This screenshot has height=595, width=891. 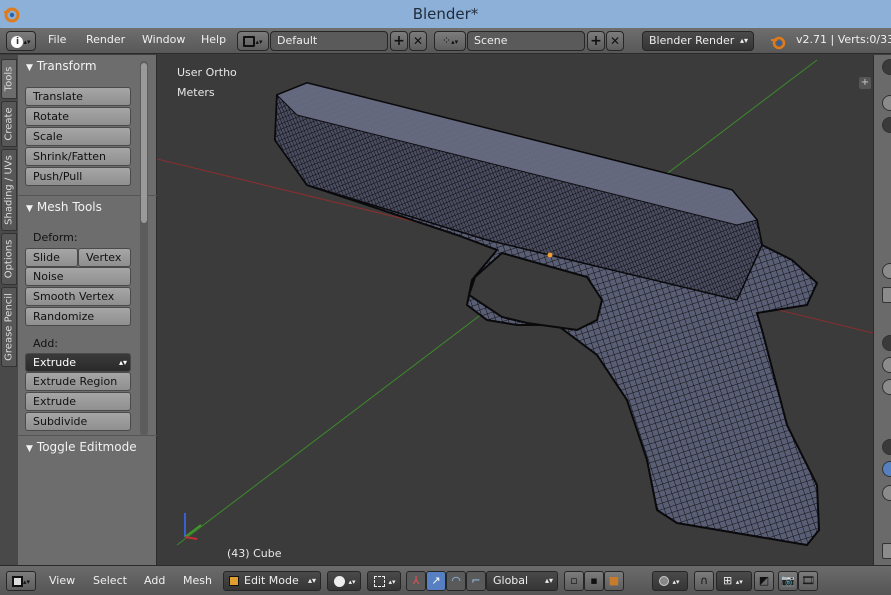 I want to click on render-engine-label: Blender Render, so click(x=692, y=40).